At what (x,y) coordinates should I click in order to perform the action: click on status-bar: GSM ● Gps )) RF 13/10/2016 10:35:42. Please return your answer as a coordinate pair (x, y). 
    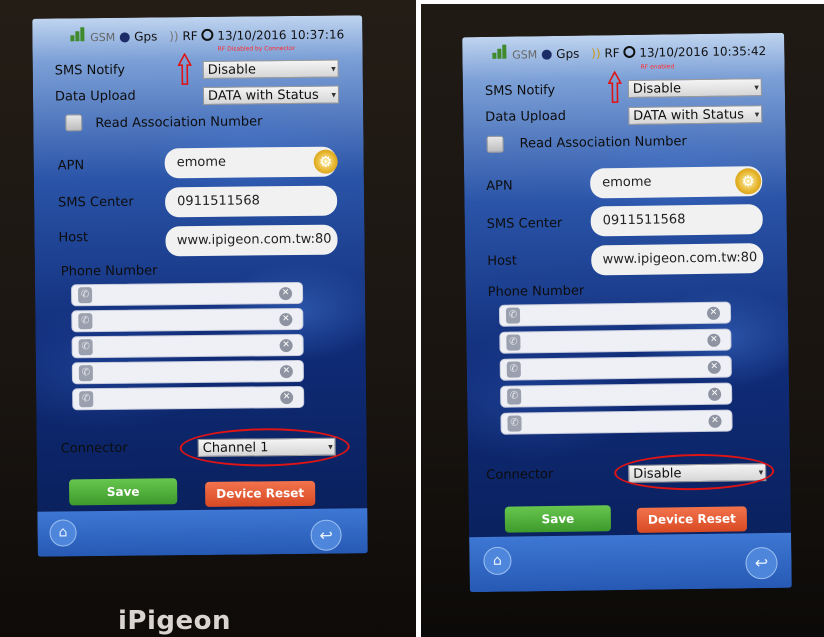
    Looking at the image, I should click on (629, 52).